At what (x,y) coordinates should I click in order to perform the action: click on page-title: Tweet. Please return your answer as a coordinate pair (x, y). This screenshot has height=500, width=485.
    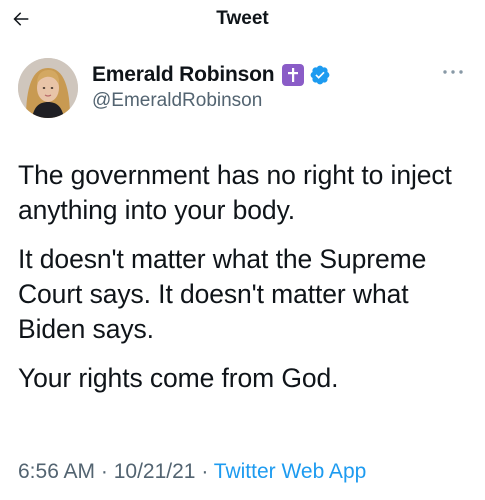
    Looking at the image, I should click on (242, 18).